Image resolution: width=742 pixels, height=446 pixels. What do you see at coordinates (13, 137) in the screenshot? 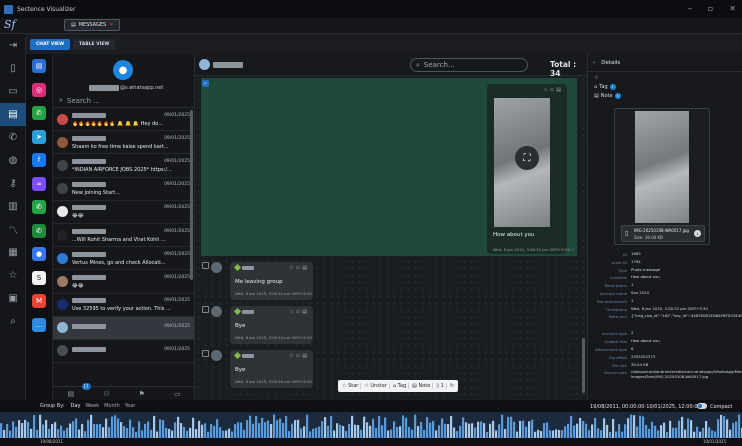
I see `phone-icon: ✆` at bounding box center [13, 137].